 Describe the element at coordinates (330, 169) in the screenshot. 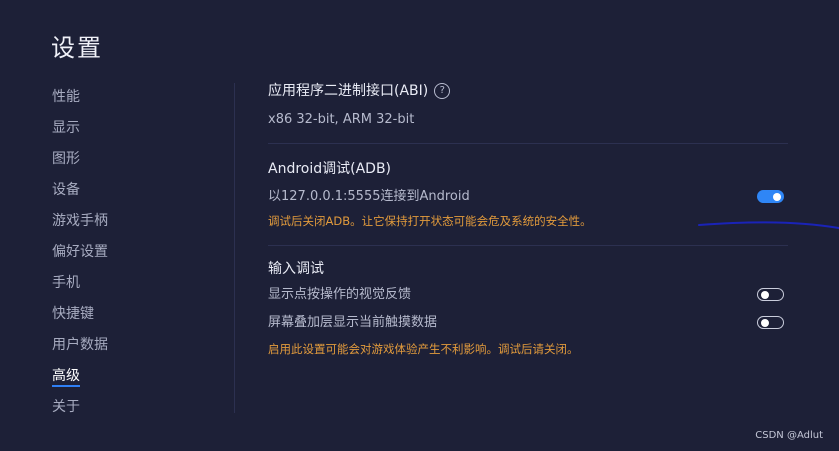

I see `adb-section-title: Android调试(ADB)` at that location.